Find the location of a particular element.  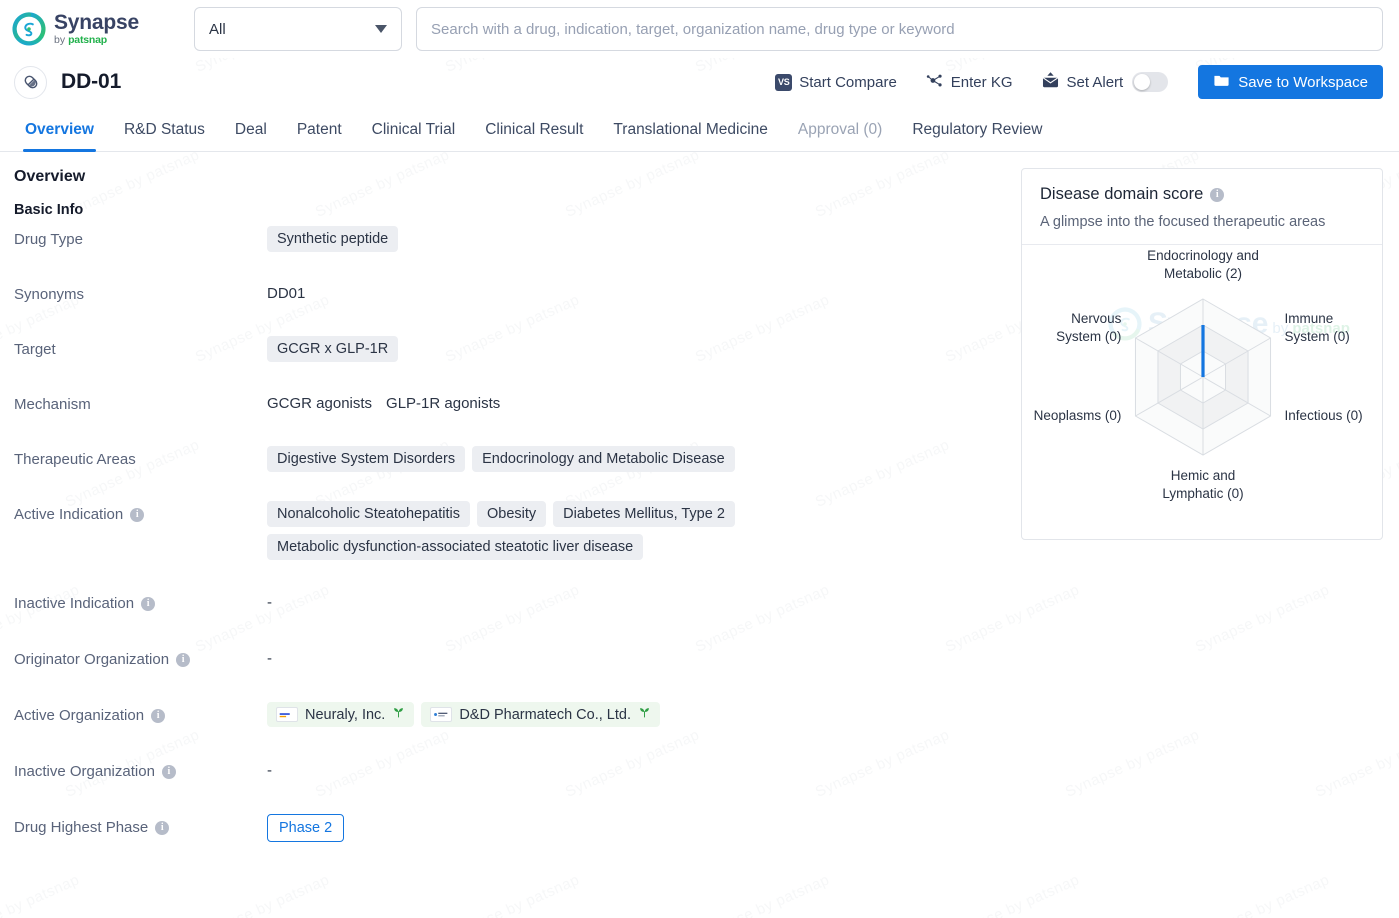

label-inactive-indication: Inactive Indication i is located at coordinates (140, 601).